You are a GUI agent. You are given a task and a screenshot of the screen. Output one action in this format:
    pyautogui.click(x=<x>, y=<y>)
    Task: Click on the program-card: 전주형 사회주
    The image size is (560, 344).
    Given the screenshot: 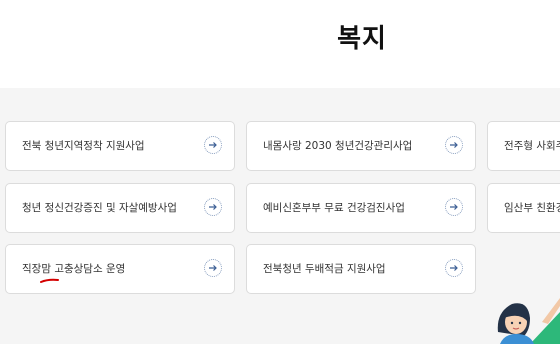 What is the action you would take?
    pyautogui.click(x=523, y=146)
    